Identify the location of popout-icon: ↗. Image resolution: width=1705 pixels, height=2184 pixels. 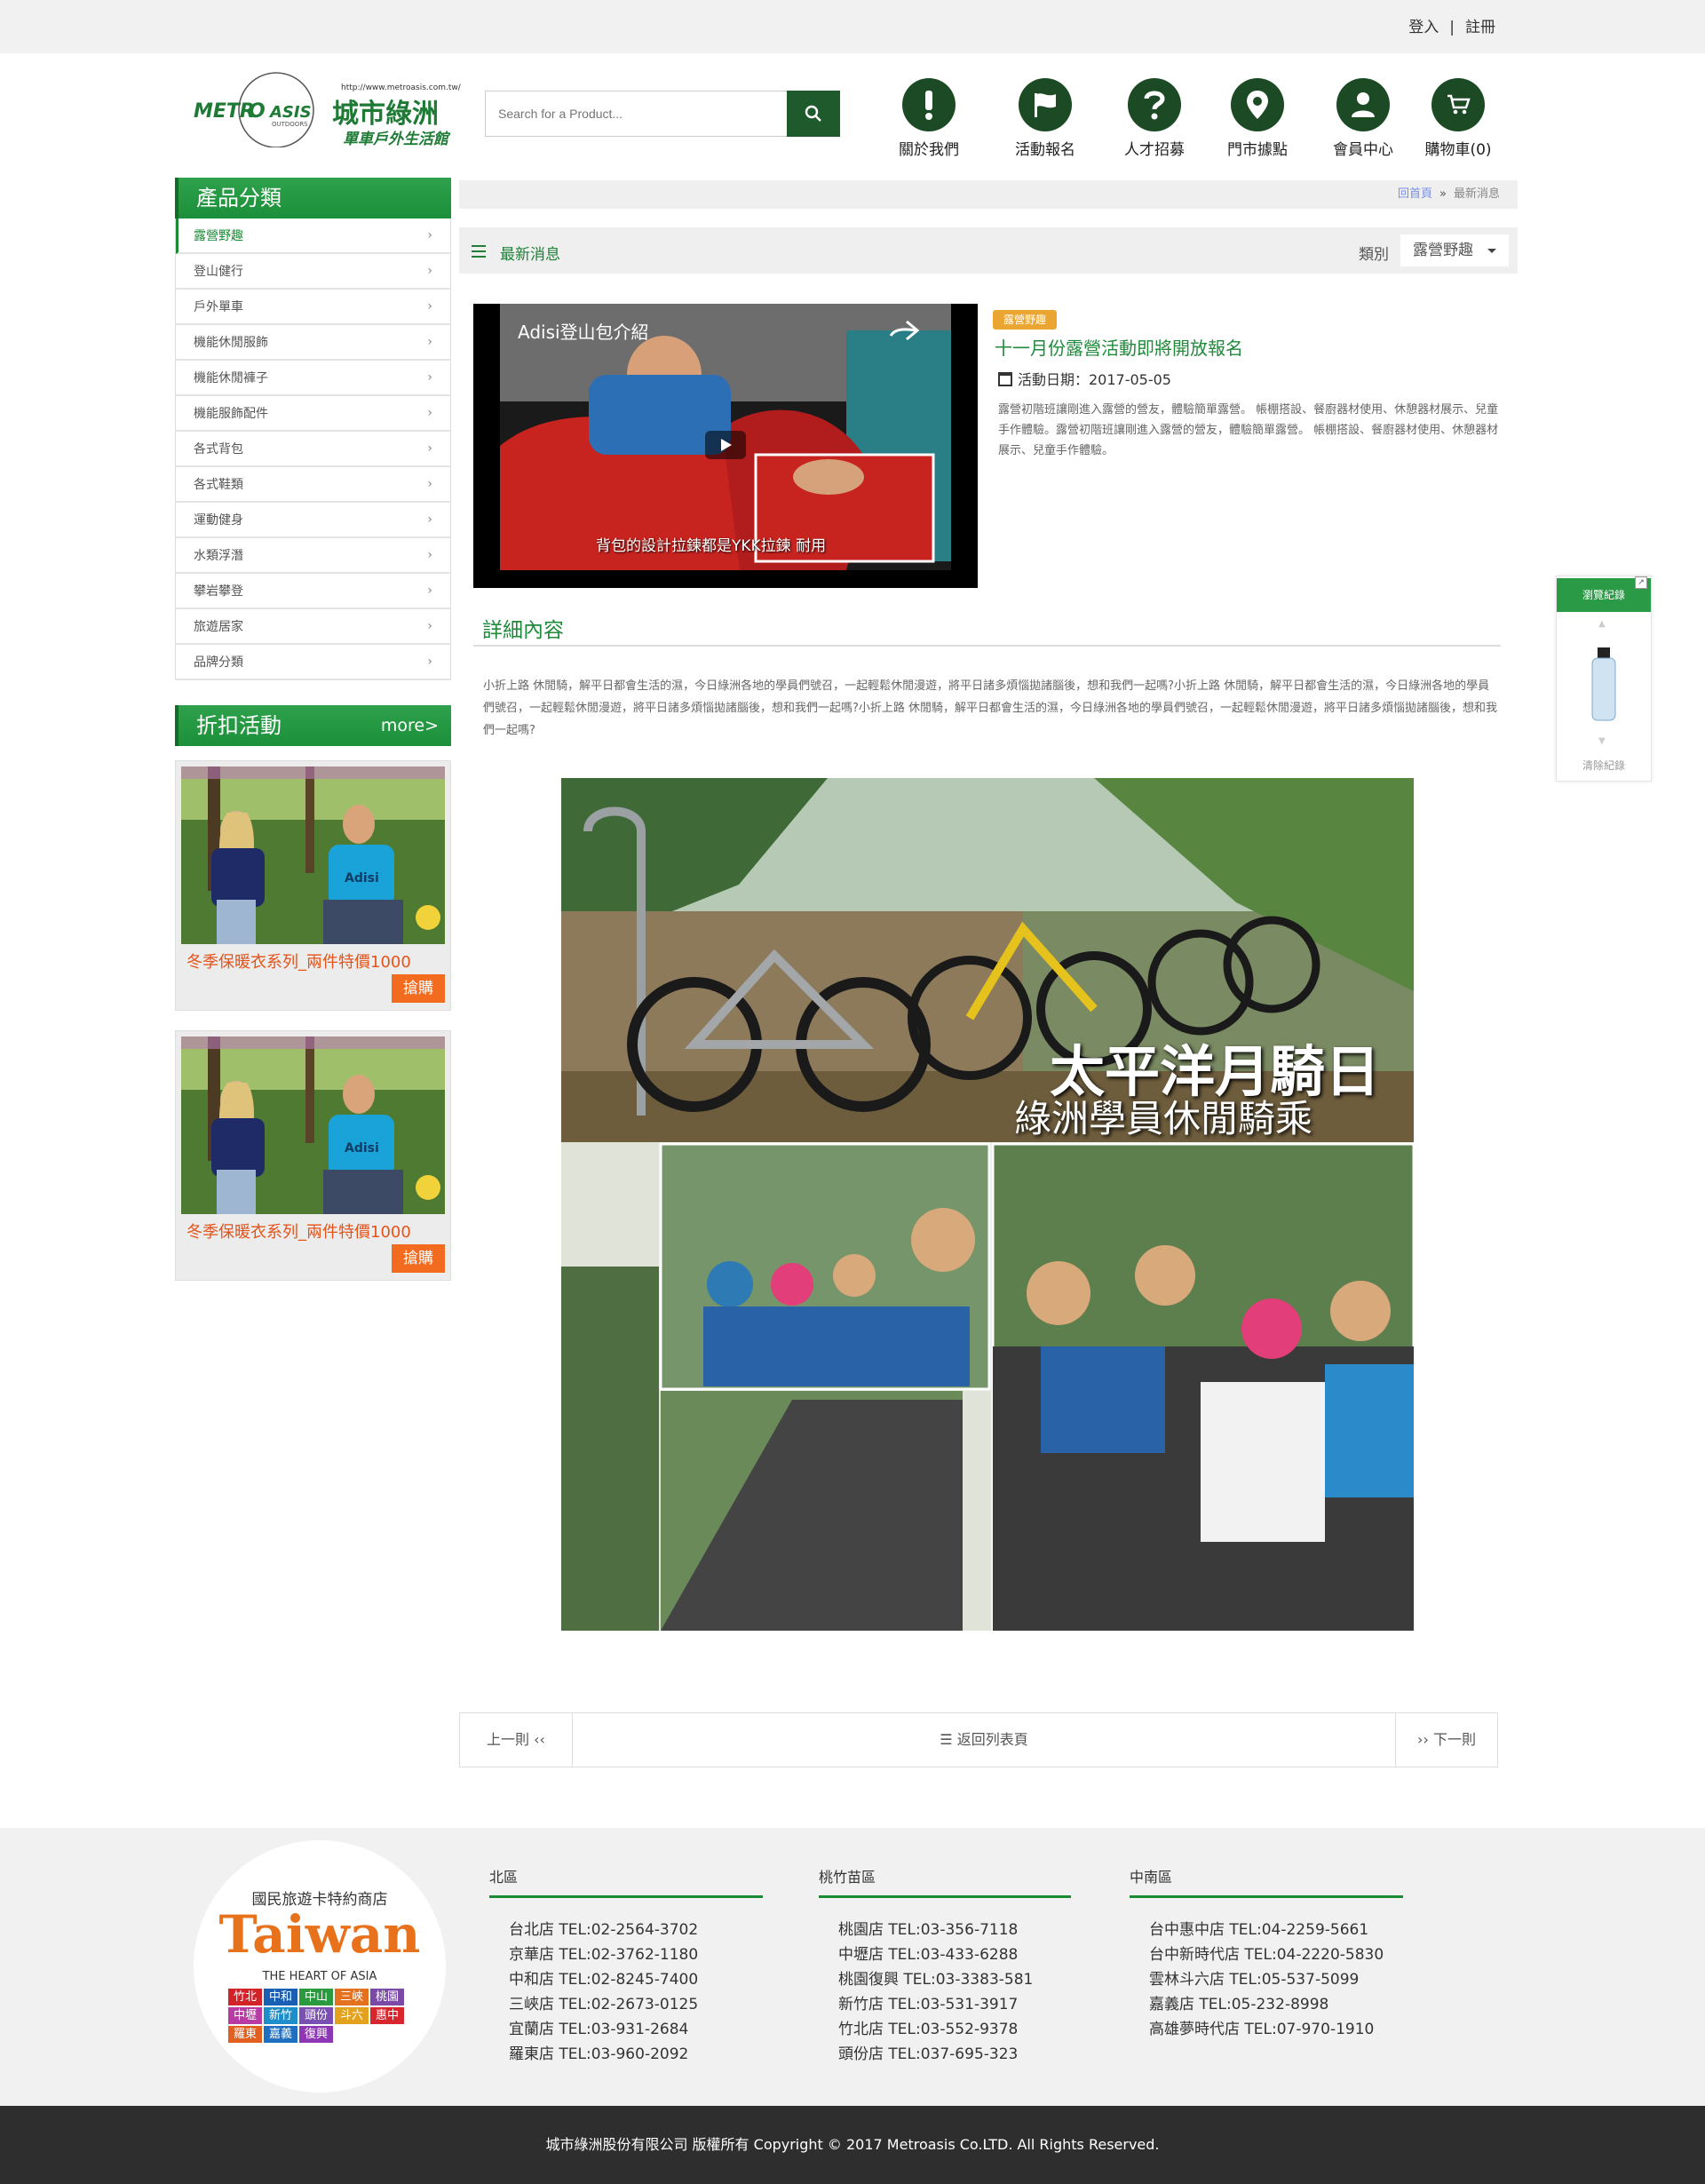
(1641, 582).